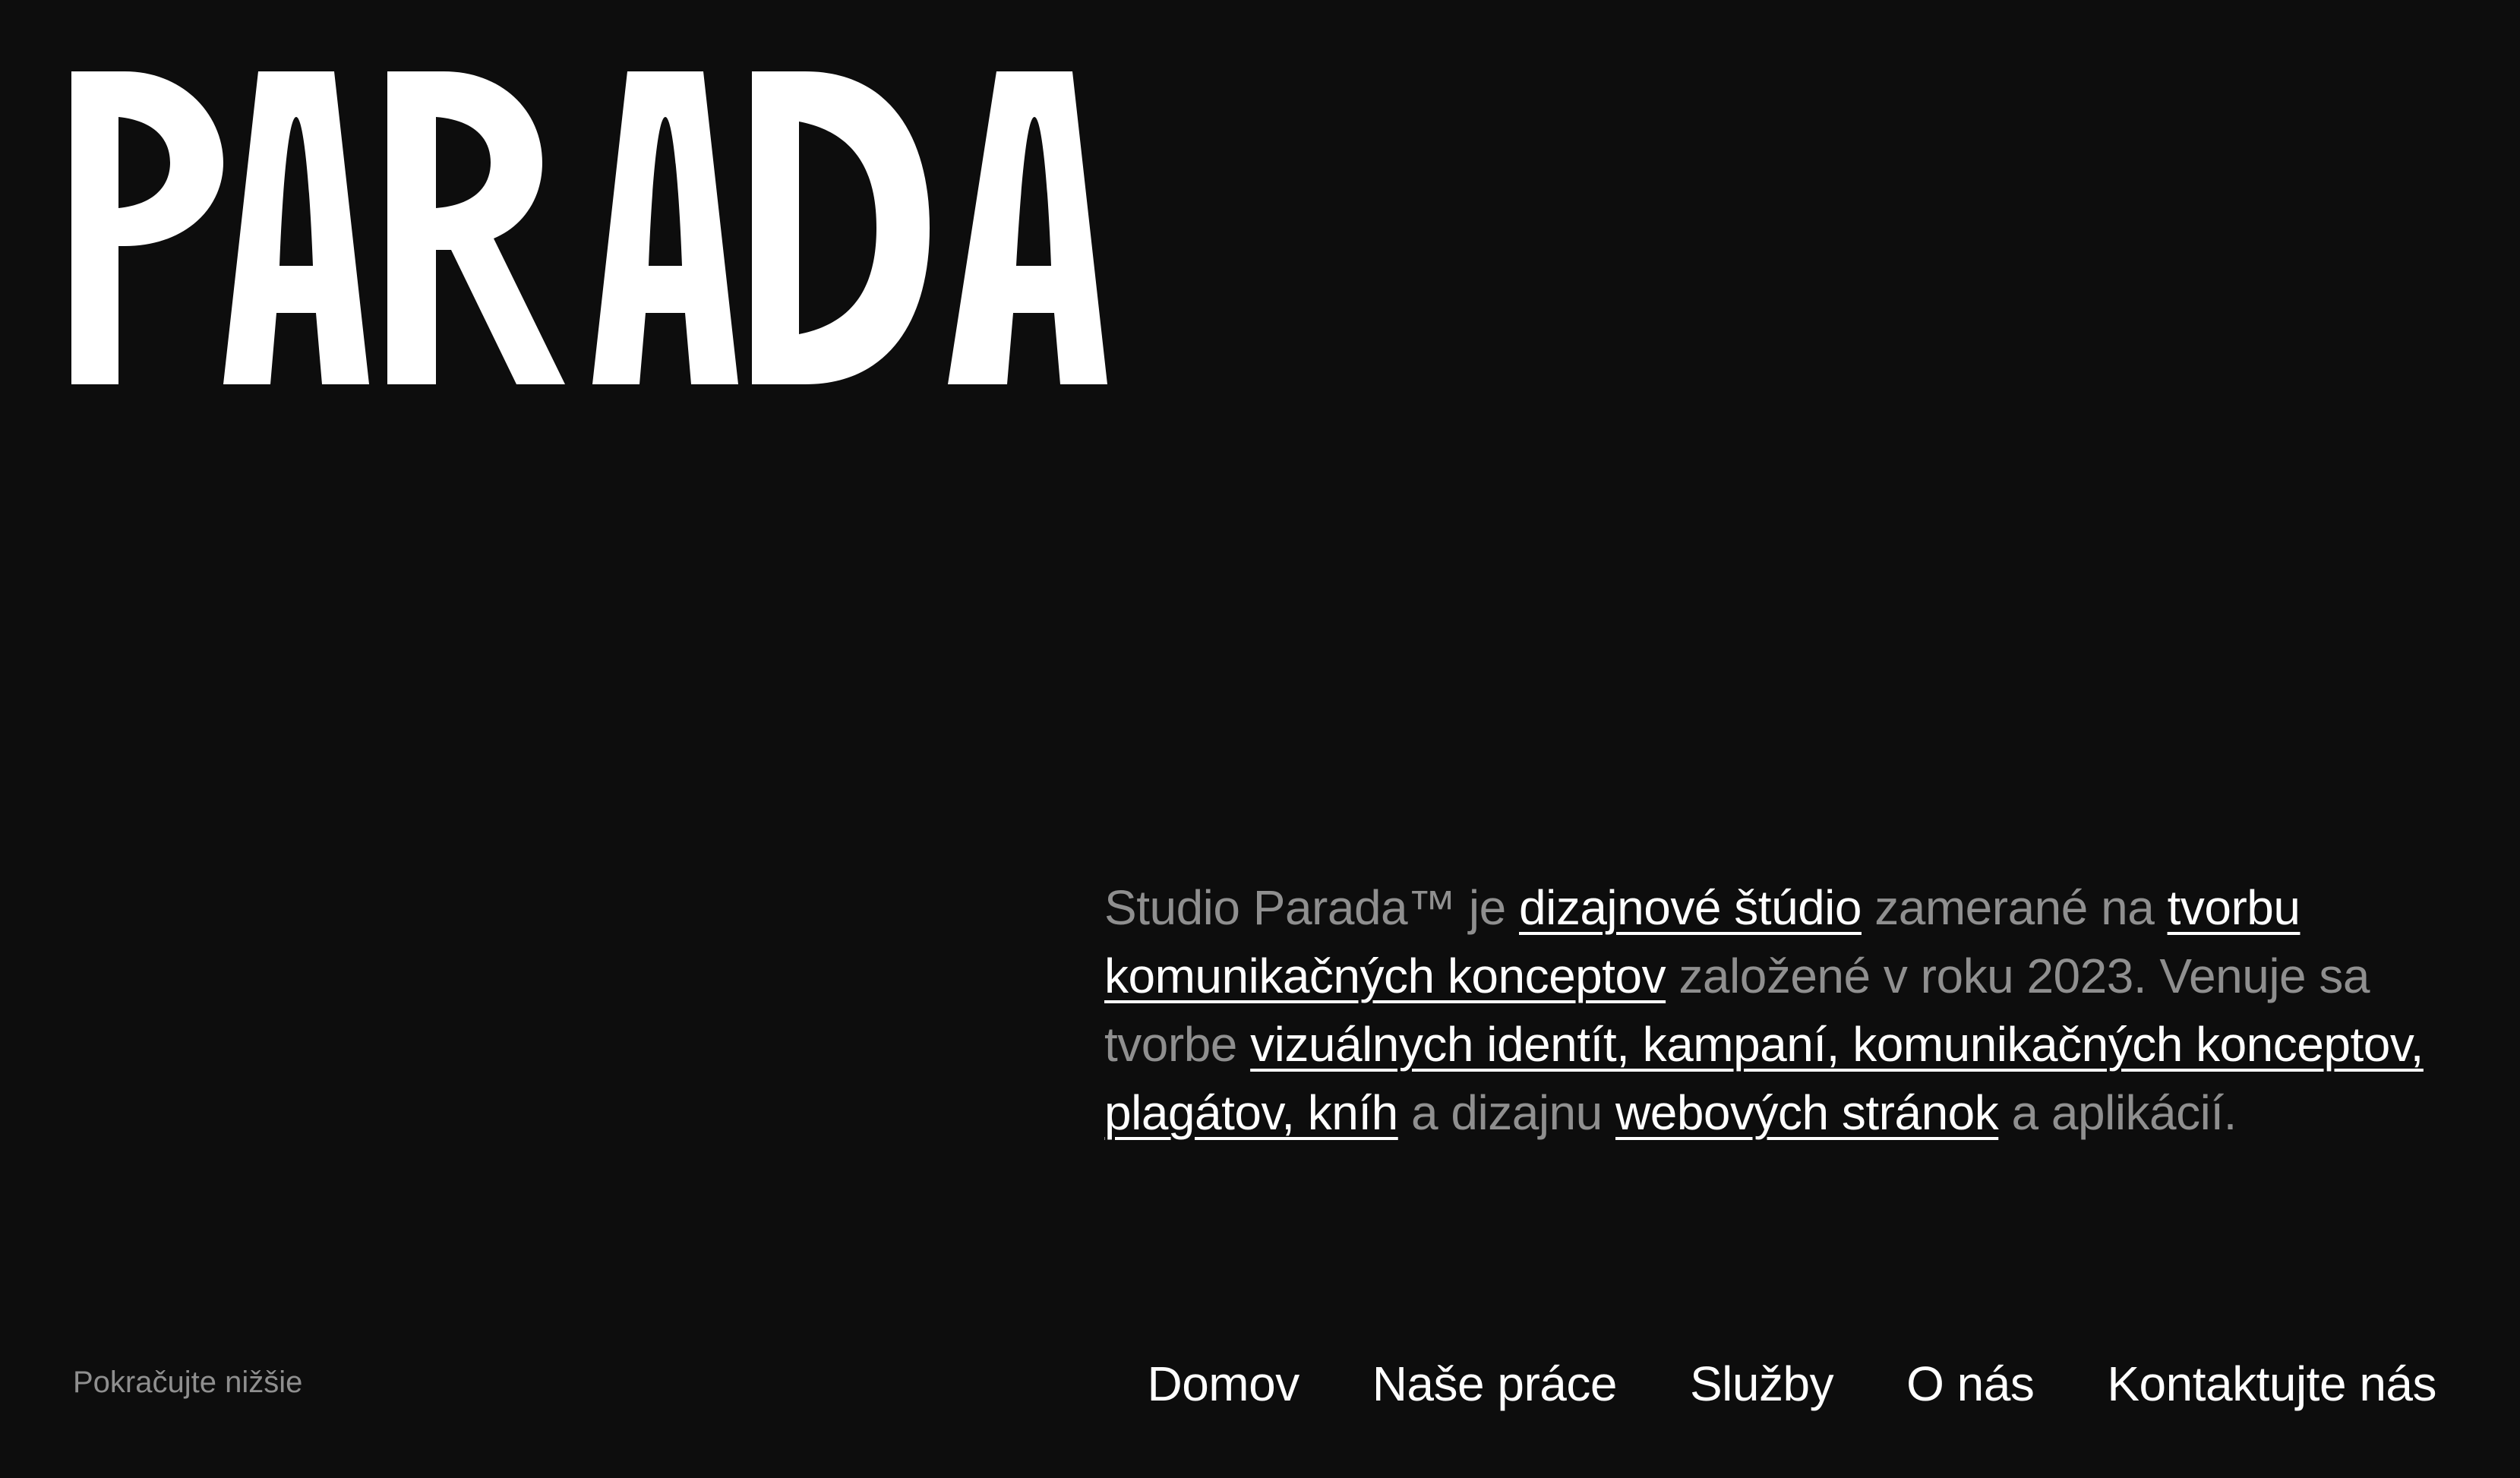 The width and height of the screenshot is (2520, 1478). Describe the element at coordinates (1690, 907) in the screenshot. I see `link-design-studio: dizajnové štúdio` at that location.